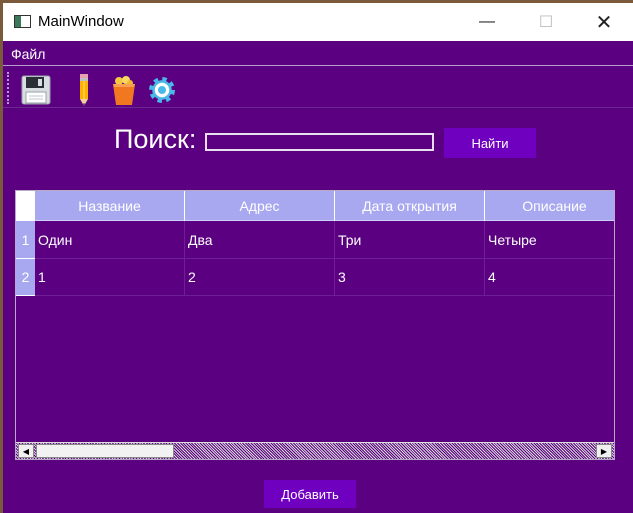 Image resolution: width=633 pixels, height=513 pixels. I want to click on gear-icon, so click(162, 90).